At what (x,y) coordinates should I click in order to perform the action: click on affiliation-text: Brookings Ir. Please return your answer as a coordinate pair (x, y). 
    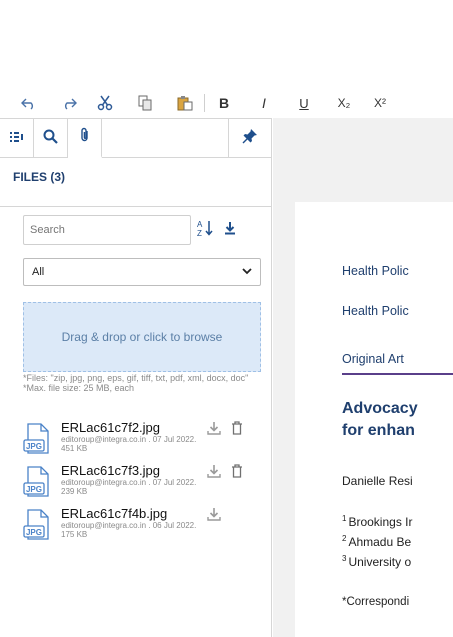
    Looking at the image, I should click on (380, 522).